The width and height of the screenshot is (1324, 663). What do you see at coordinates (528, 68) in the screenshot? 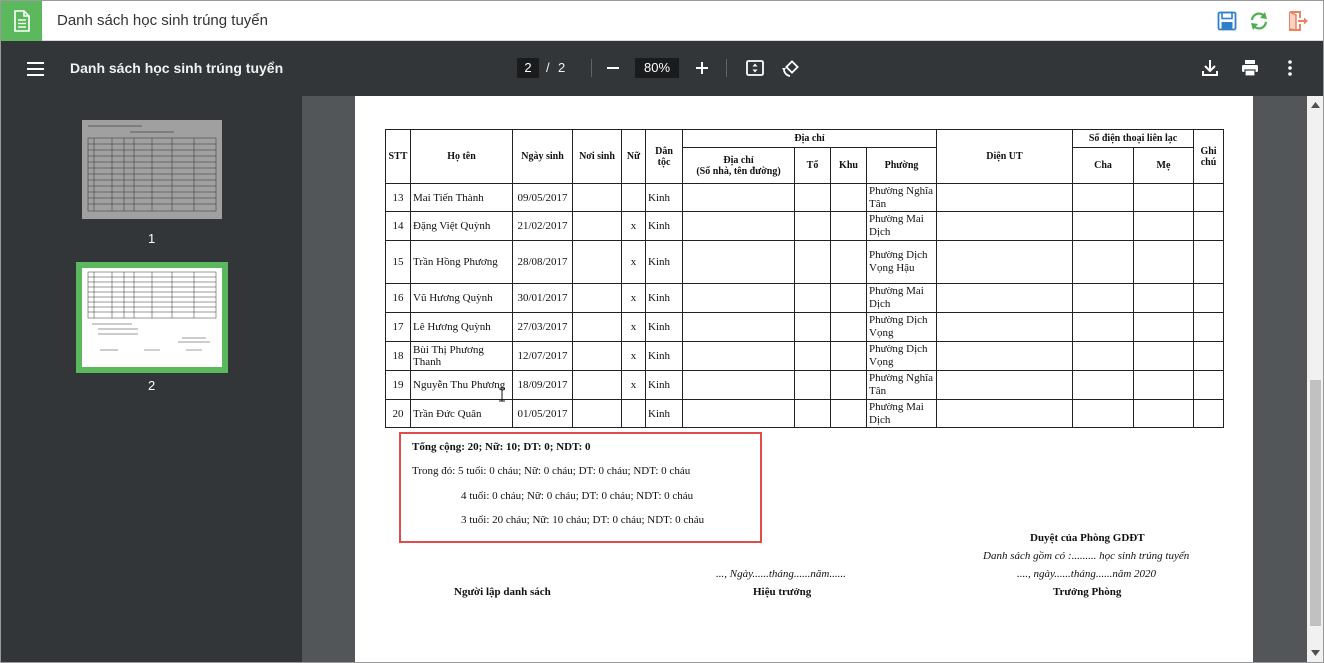
I see `page-number-input: 2` at bounding box center [528, 68].